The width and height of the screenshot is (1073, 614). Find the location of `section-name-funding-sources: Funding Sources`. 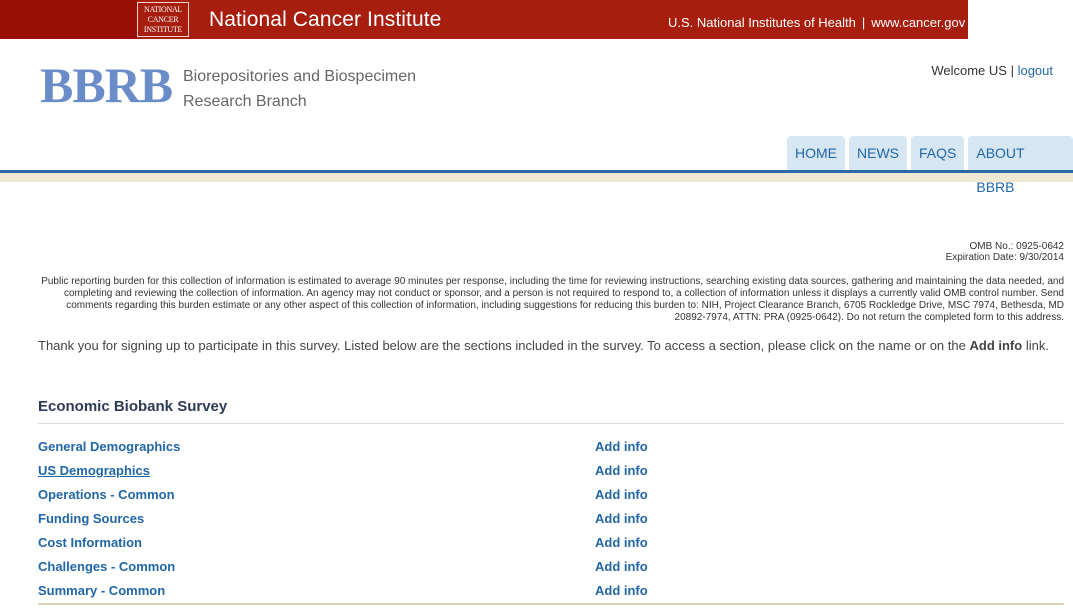

section-name-funding-sources: Funding Sources is located at coordinates (91, 518).